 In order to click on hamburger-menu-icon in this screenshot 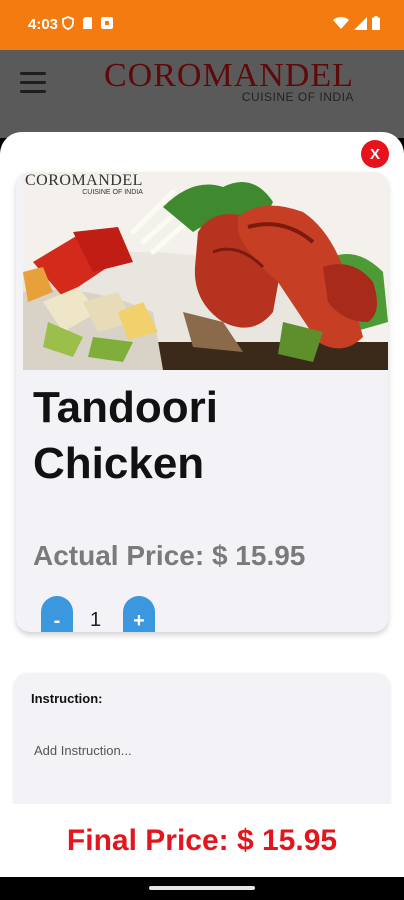, I will do `click(33, 83)`.